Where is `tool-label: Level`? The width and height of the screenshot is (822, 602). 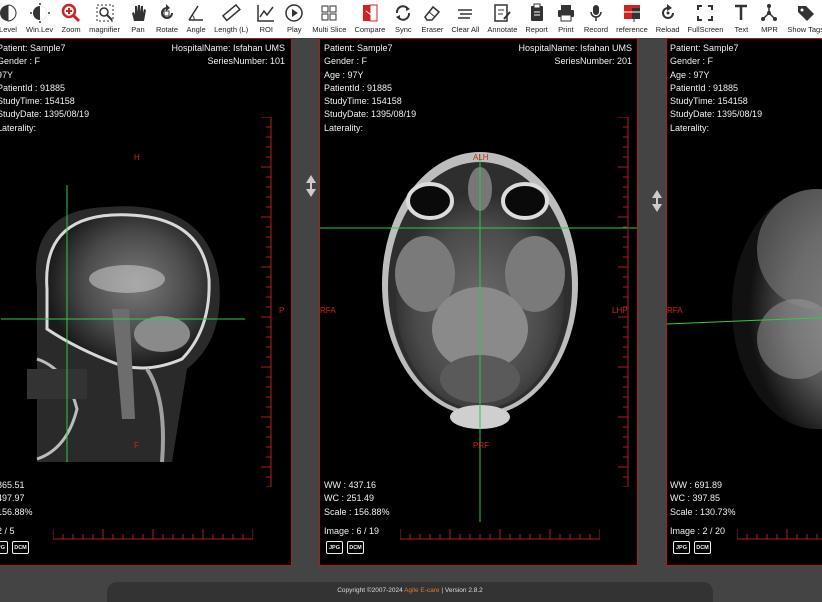
tool-label: Level is located at coordinates (8, 29).